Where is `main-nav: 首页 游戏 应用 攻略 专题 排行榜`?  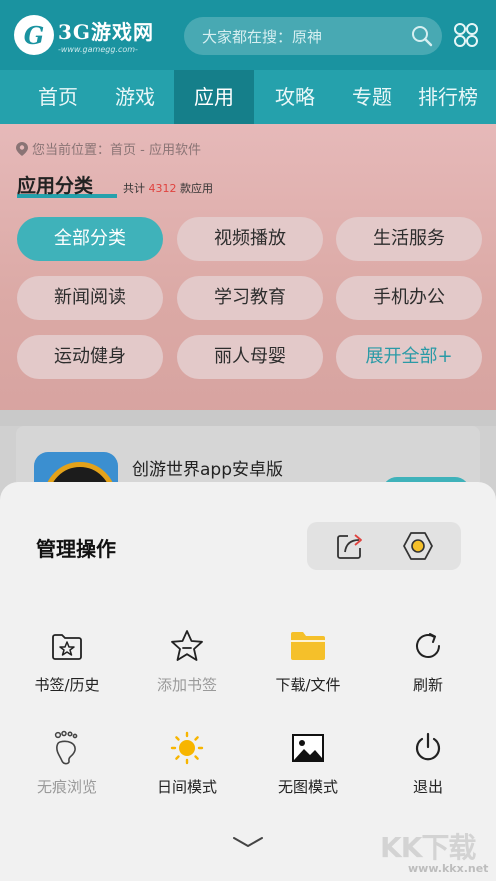 main-nav: 首页 游戏 应用 攻略 专题 排行榜 is located at coordinates (248, 97).